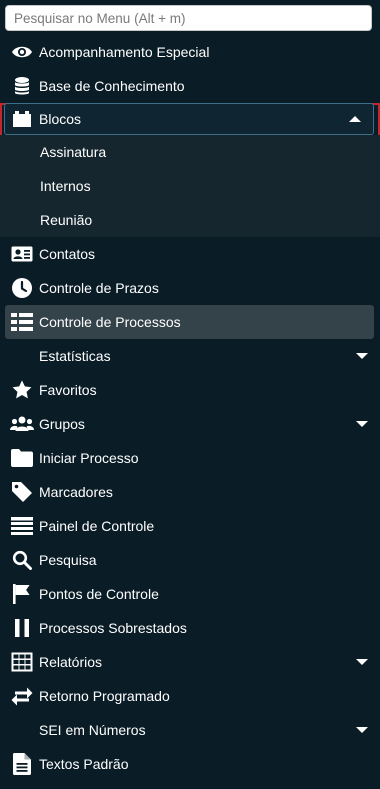 This screenshot has height=789, width=380. Describe the element at coordinates (124, 52) in the screenshot. I see `menu-item-label: Acompanhamento Especial` at that location.